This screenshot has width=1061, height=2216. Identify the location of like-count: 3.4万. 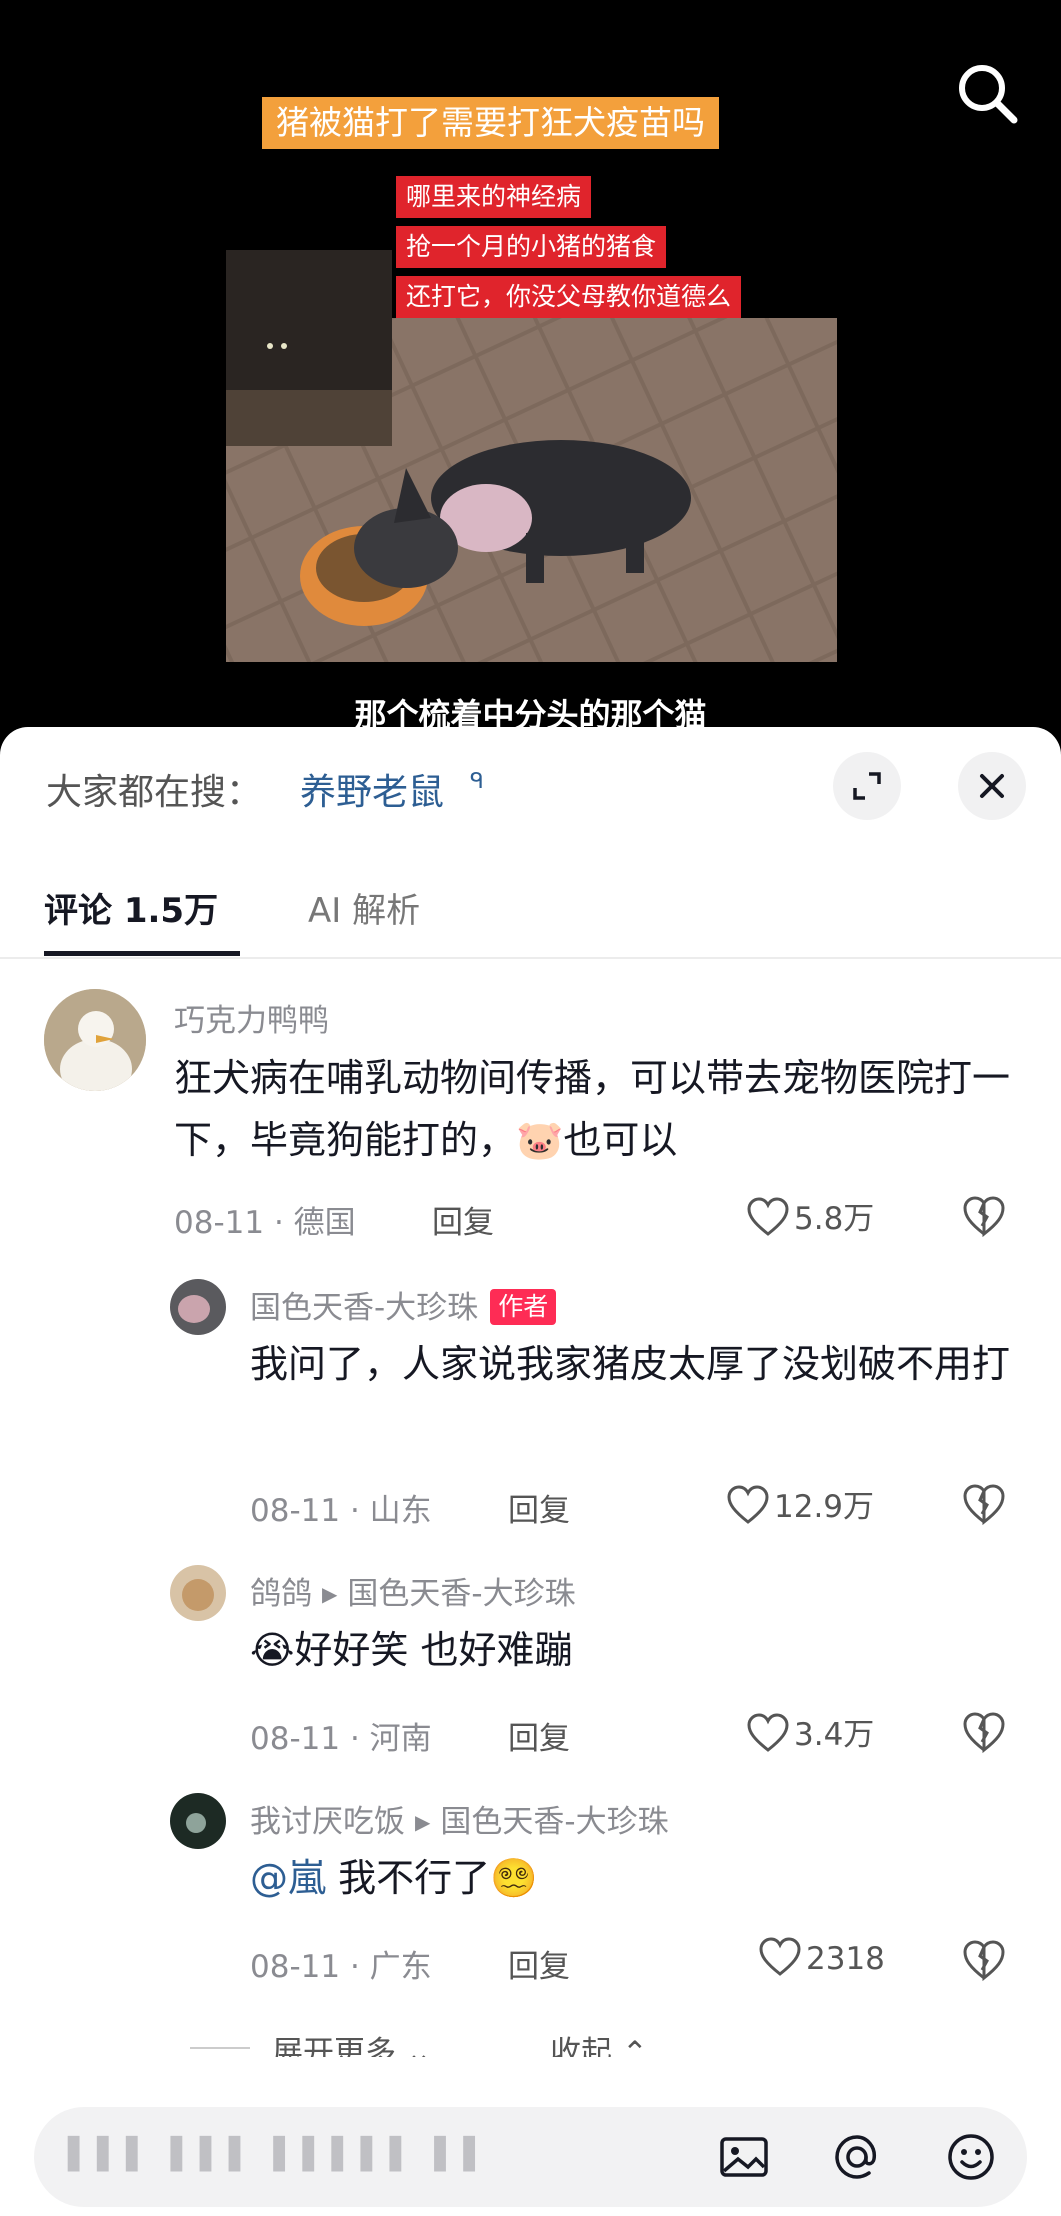
(834, 1735).